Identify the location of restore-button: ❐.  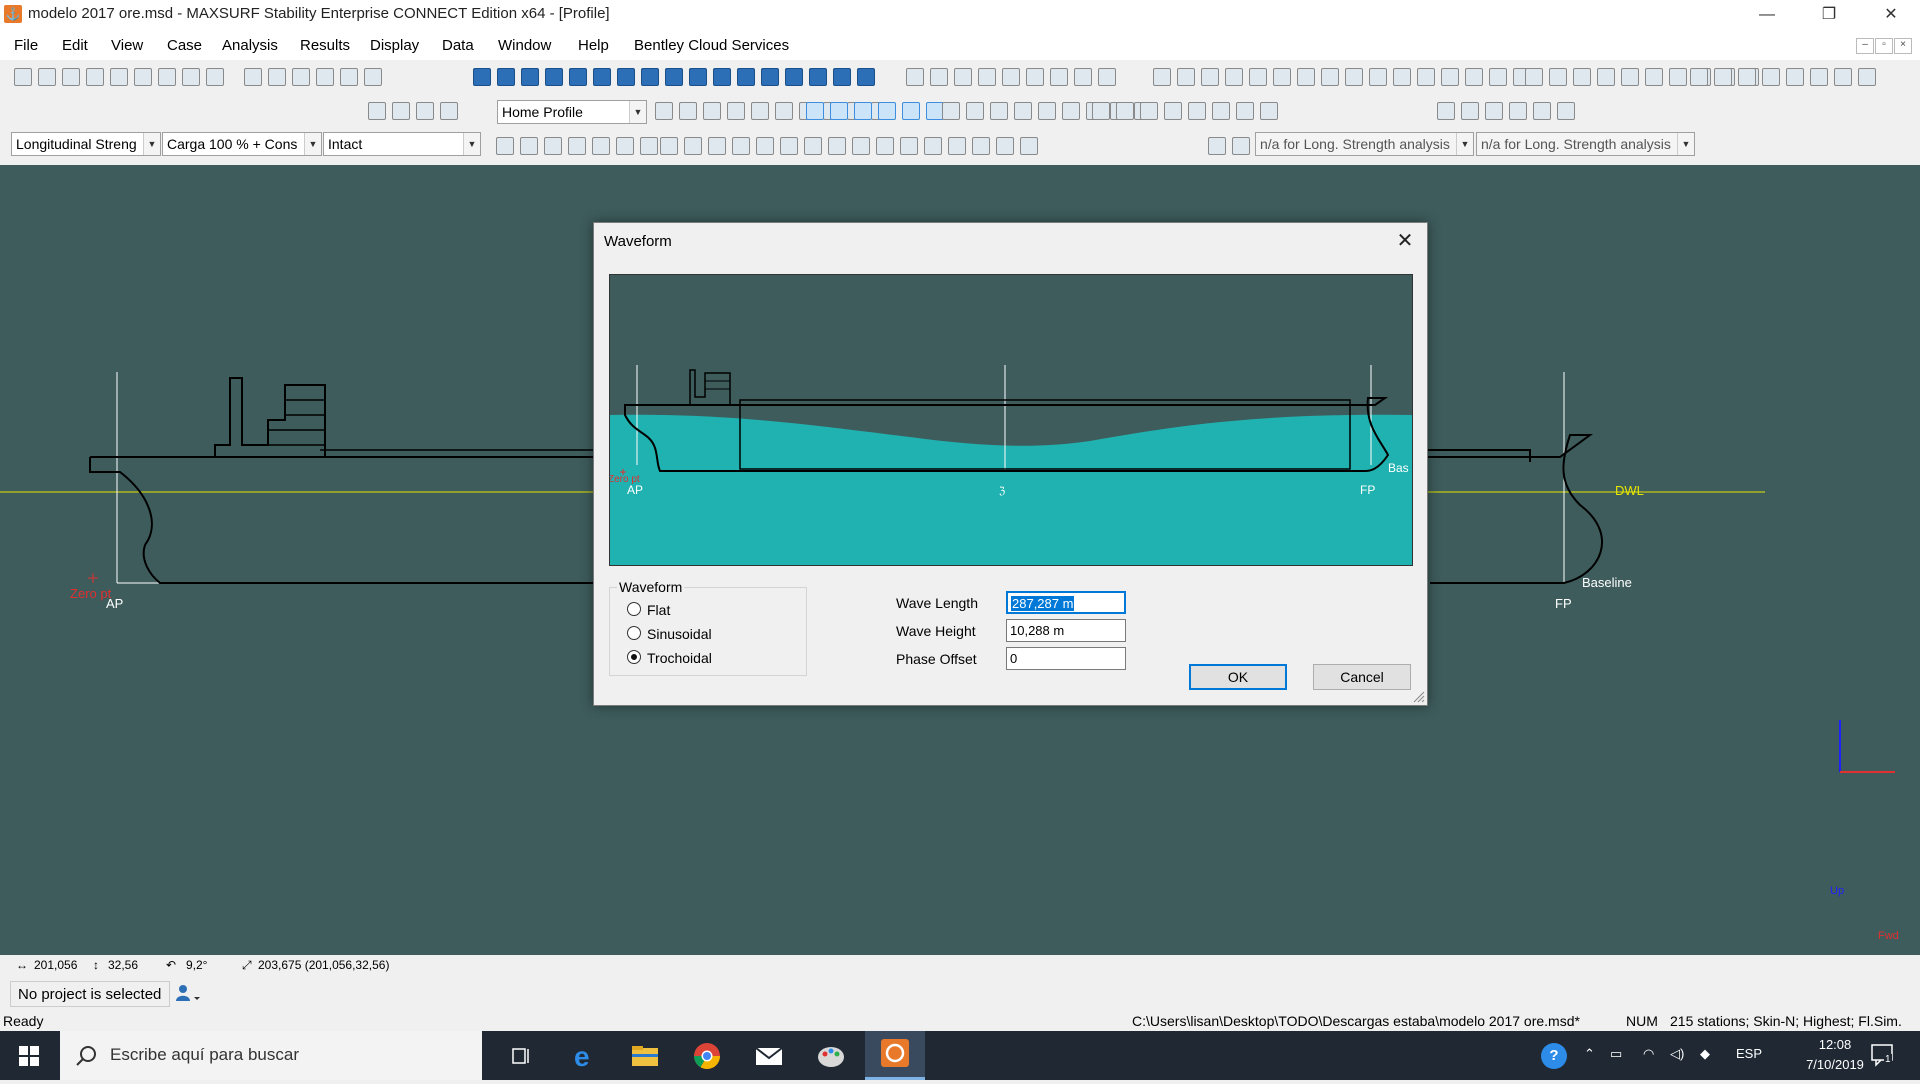
(1829, 15).